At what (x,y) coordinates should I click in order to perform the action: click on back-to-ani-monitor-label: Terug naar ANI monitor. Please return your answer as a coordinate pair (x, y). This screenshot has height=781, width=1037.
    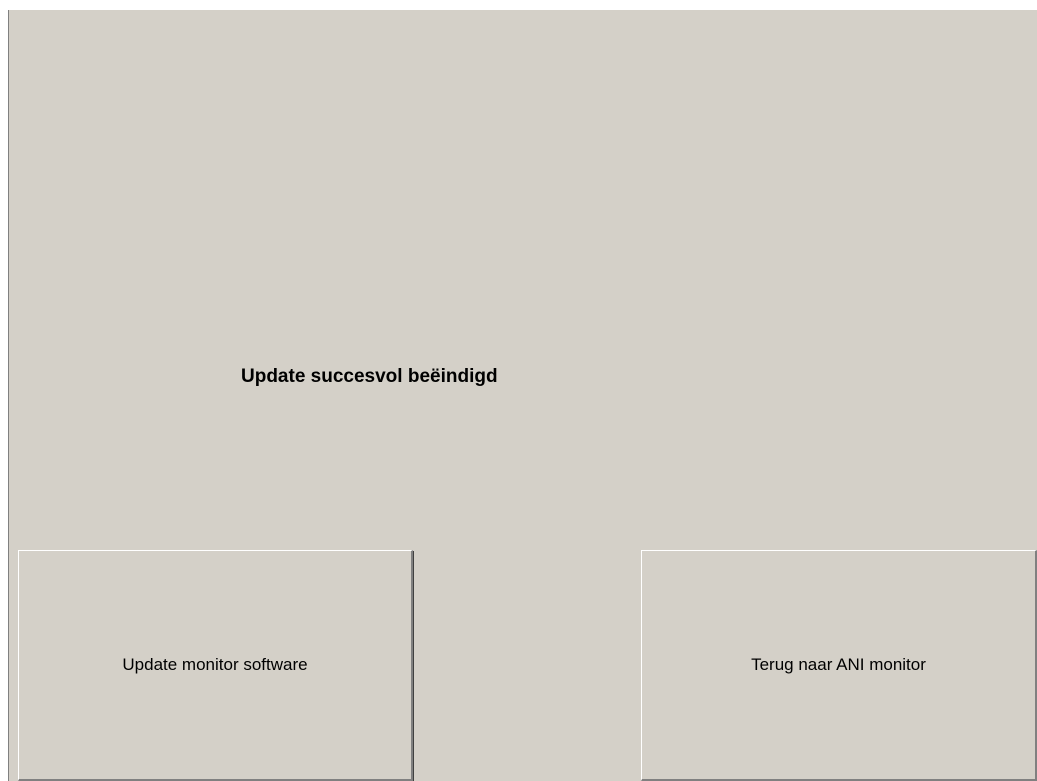
    Looking at the image, I should click on (838, 664).